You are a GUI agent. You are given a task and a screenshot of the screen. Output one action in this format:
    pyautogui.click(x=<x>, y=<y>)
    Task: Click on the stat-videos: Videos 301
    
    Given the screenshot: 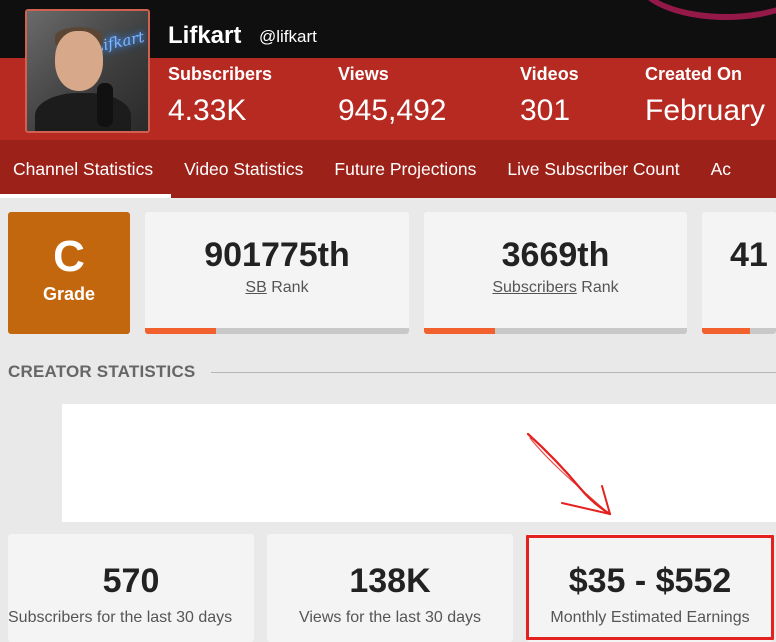 What is the action you would take?
    pyautogui.click(x=549, y=96)
    